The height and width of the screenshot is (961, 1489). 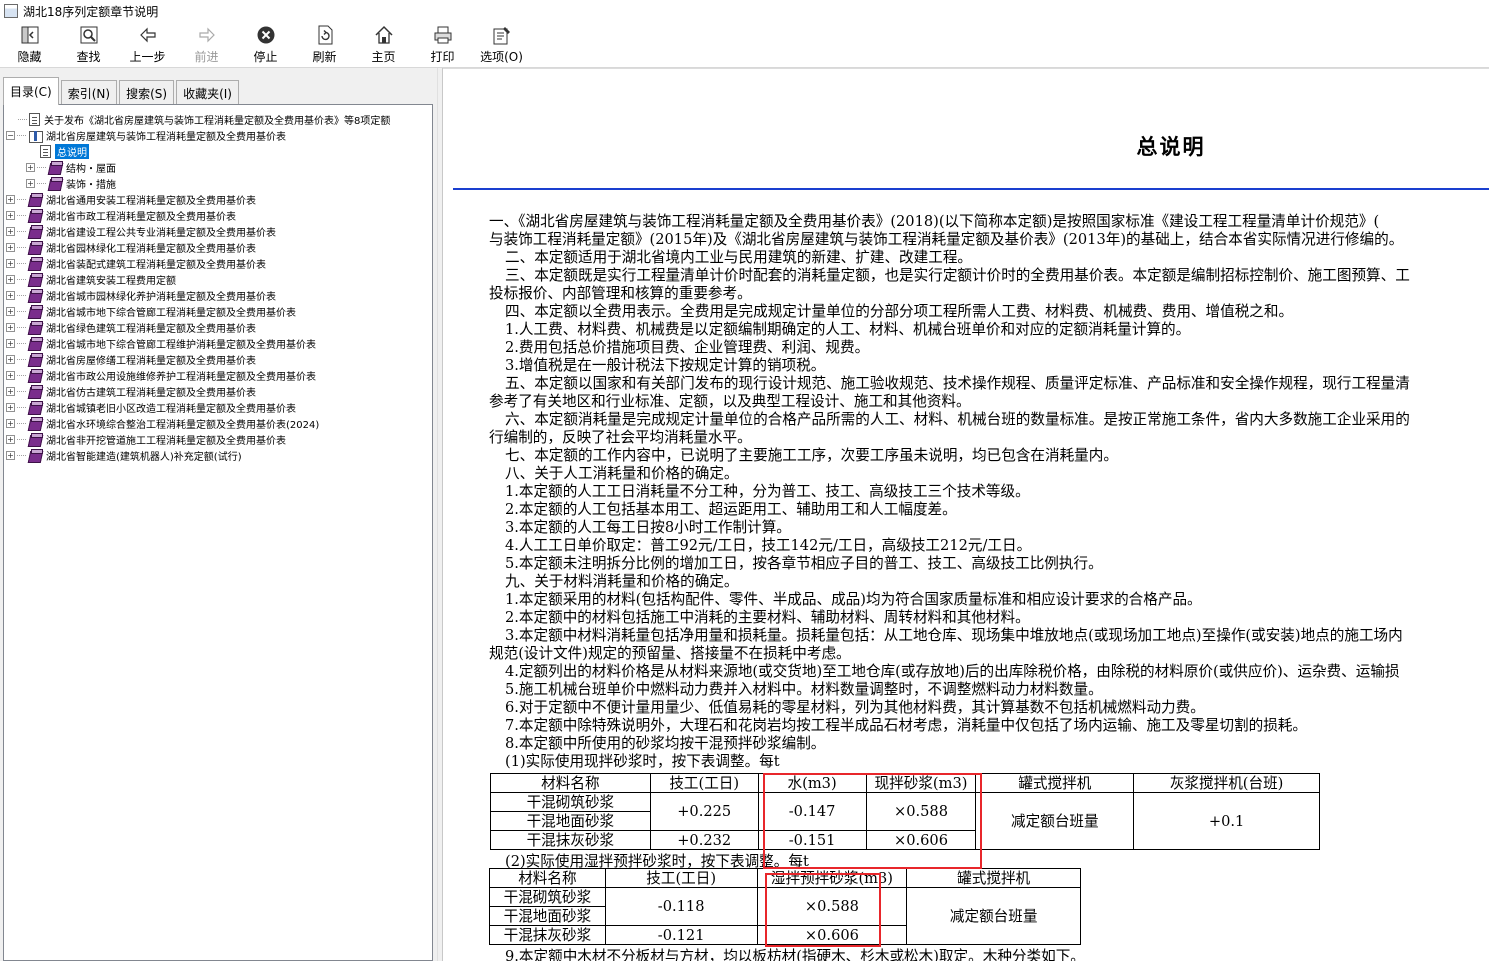 I want to click on tree-item: + 湖北省园林绿化工程消耗量定额及全费用基价表, so click(x=219, y=247).